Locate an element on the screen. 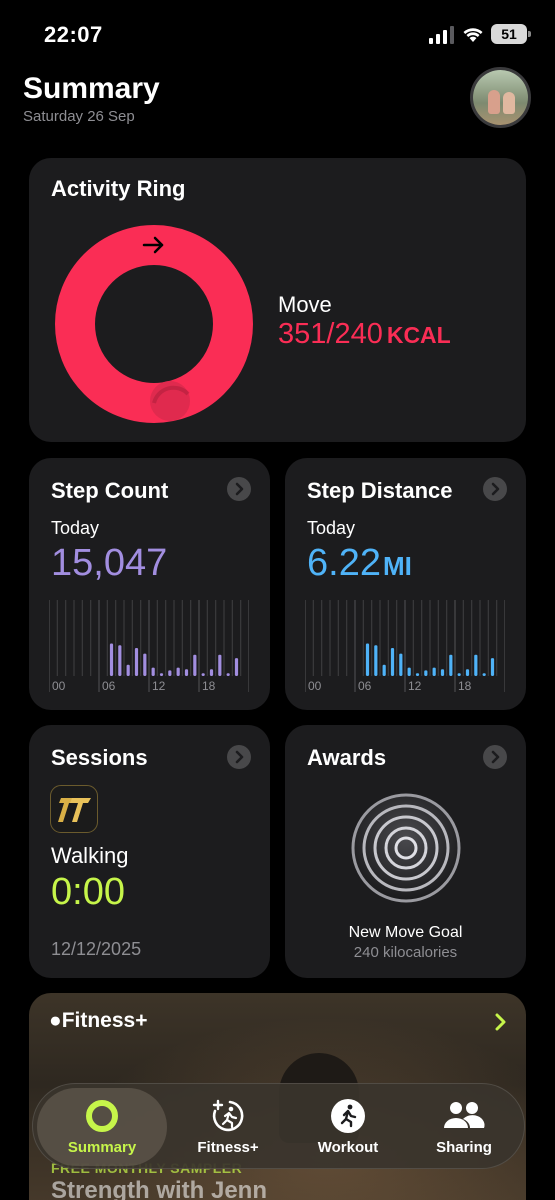  move-value: 351/240 KCAL is located at coordinates (364, 334).